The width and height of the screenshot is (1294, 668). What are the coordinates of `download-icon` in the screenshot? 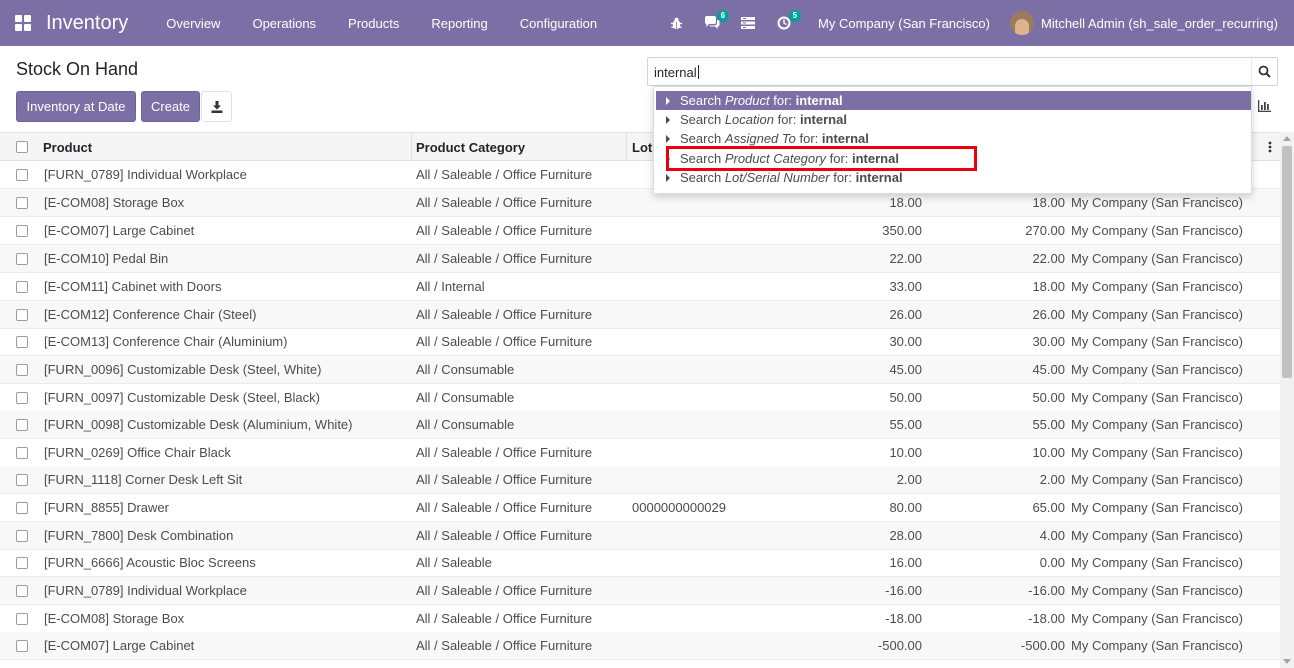 It's located at (216, 106).